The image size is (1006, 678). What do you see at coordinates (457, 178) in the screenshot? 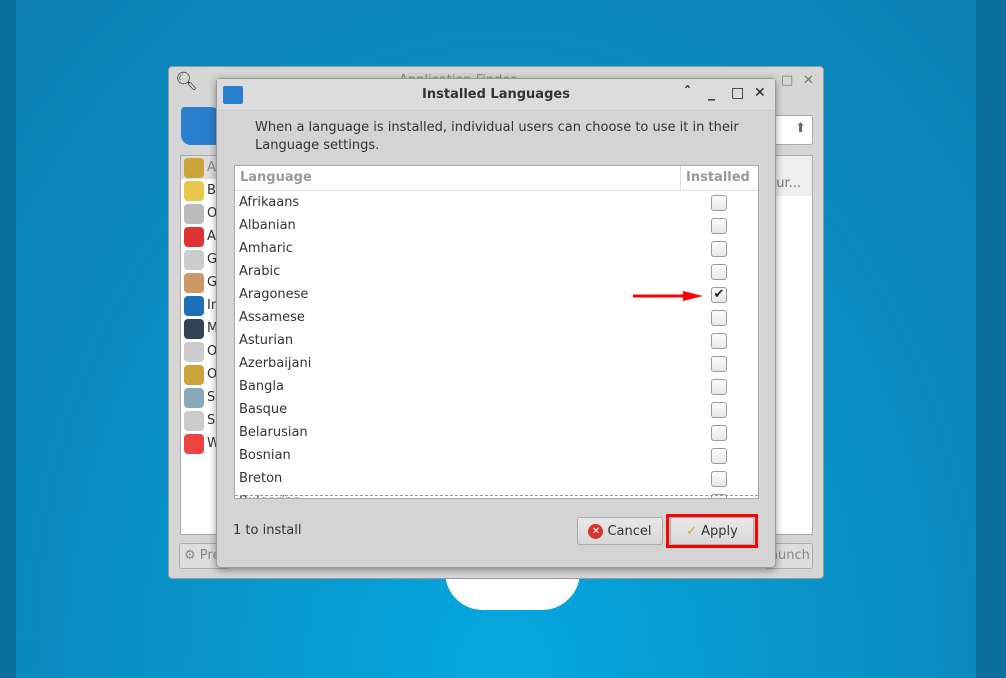
I see `column-language: Language` at bounding box center [457, 178].